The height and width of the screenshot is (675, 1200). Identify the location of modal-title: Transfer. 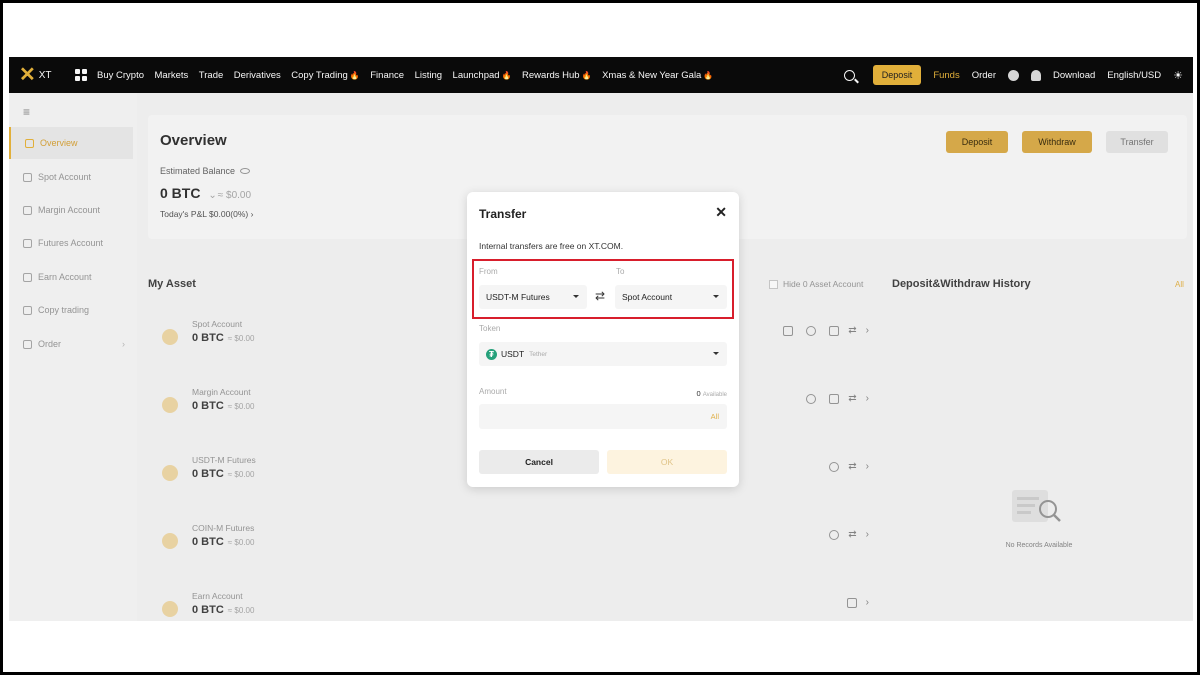
(503, 214).